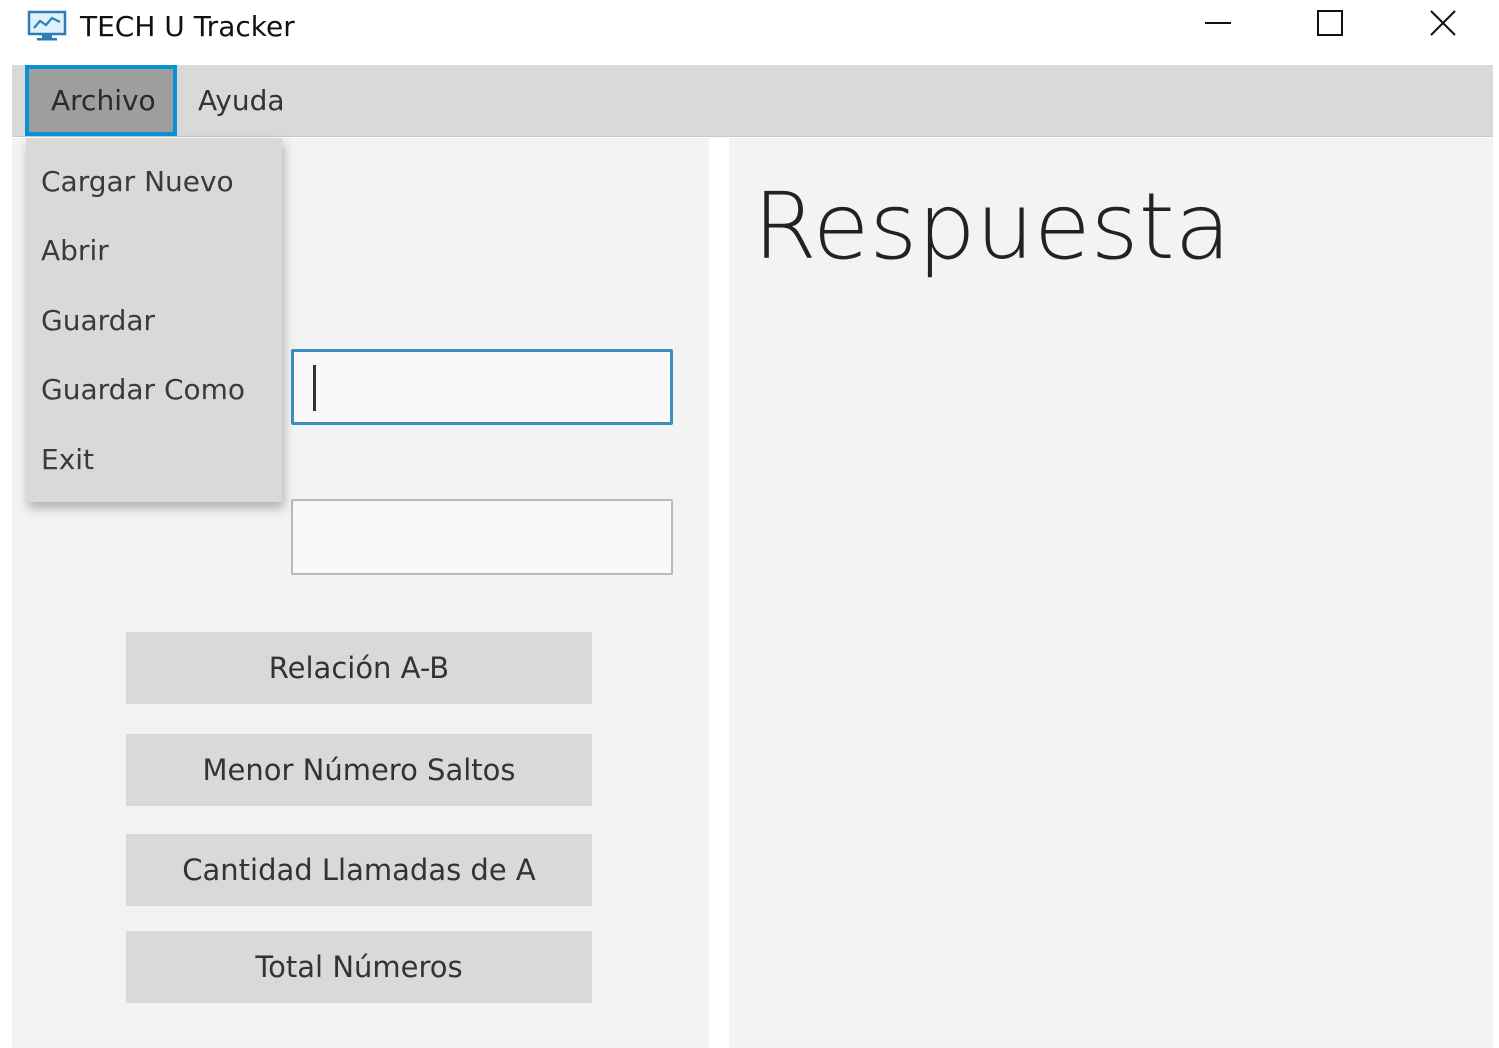 The image size is (1499, 1048). Describe the element at coordinates (359, 967) in the screenshot. I see `total-numeros-button: Total Números` at that location.